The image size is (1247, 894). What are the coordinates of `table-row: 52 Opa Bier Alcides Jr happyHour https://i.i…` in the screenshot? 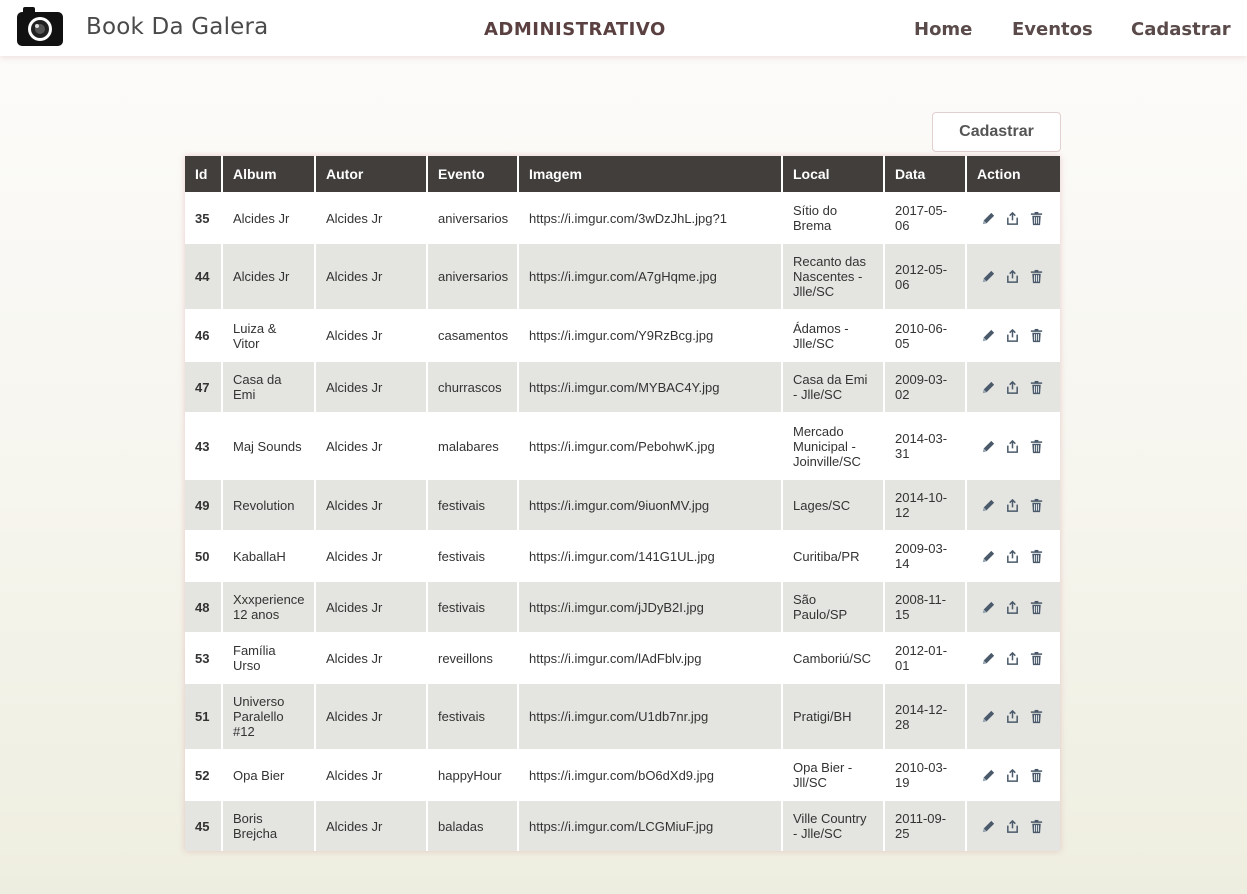 It's located at (622, 775).